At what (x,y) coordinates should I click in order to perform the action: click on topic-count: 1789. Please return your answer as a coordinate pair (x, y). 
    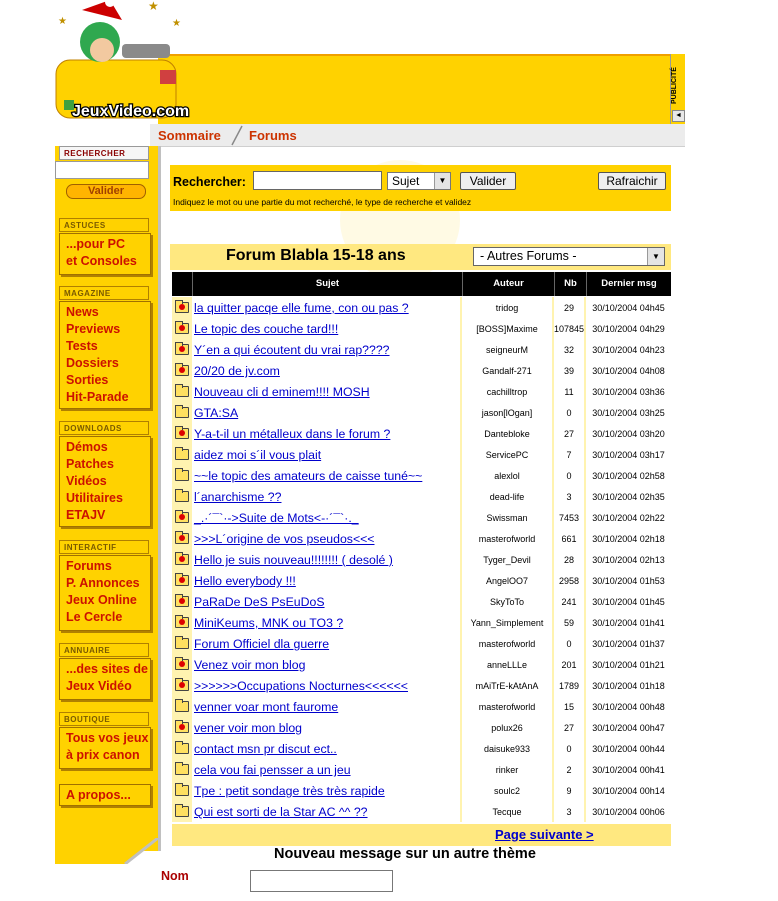
    Looking at the image, I should click on (569, 685).